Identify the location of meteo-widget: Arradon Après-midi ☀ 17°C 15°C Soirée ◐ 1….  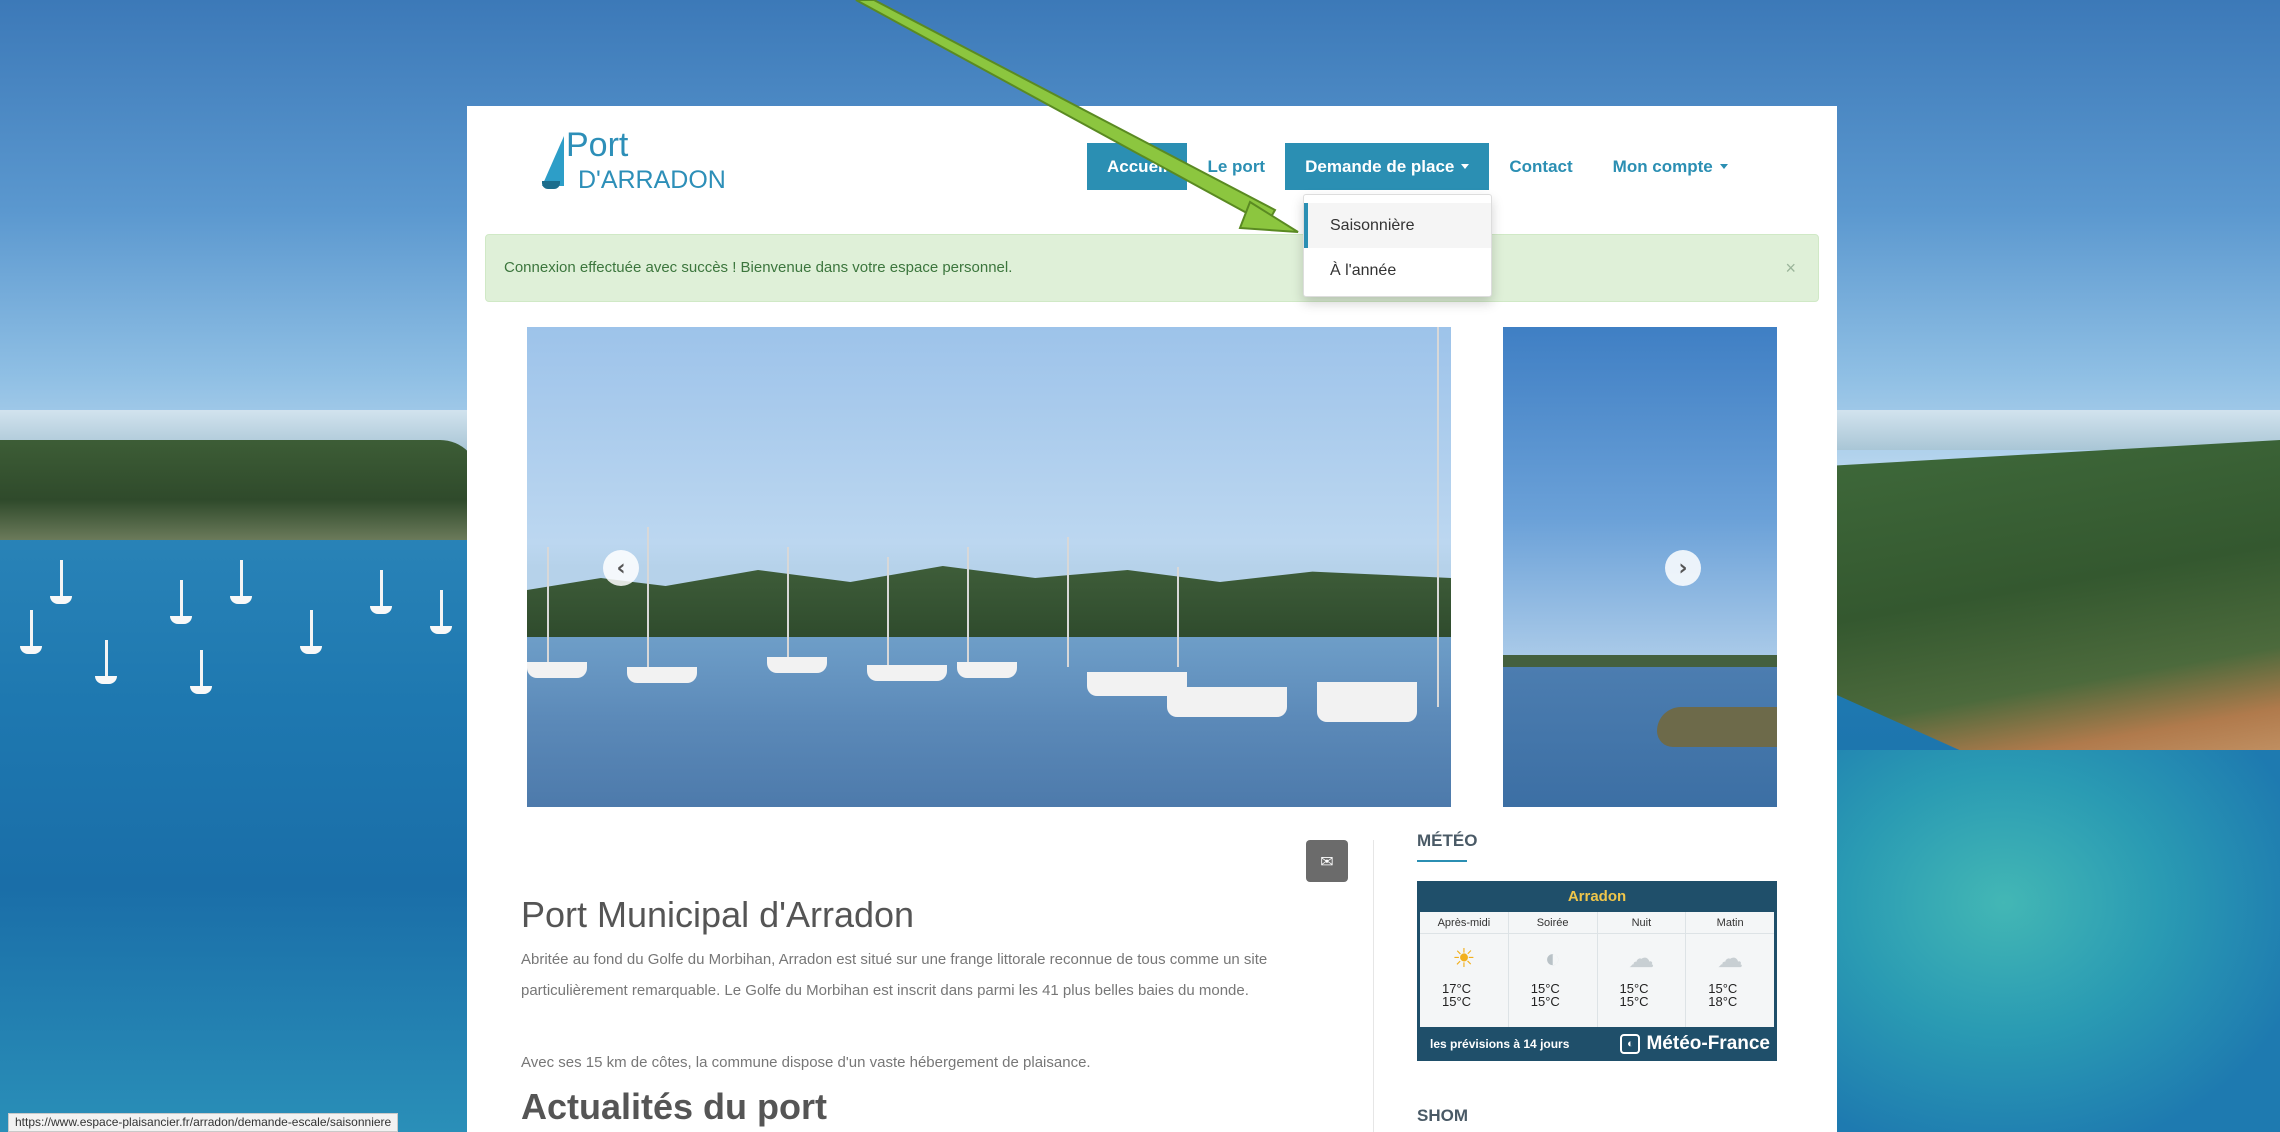
(1597, 971).